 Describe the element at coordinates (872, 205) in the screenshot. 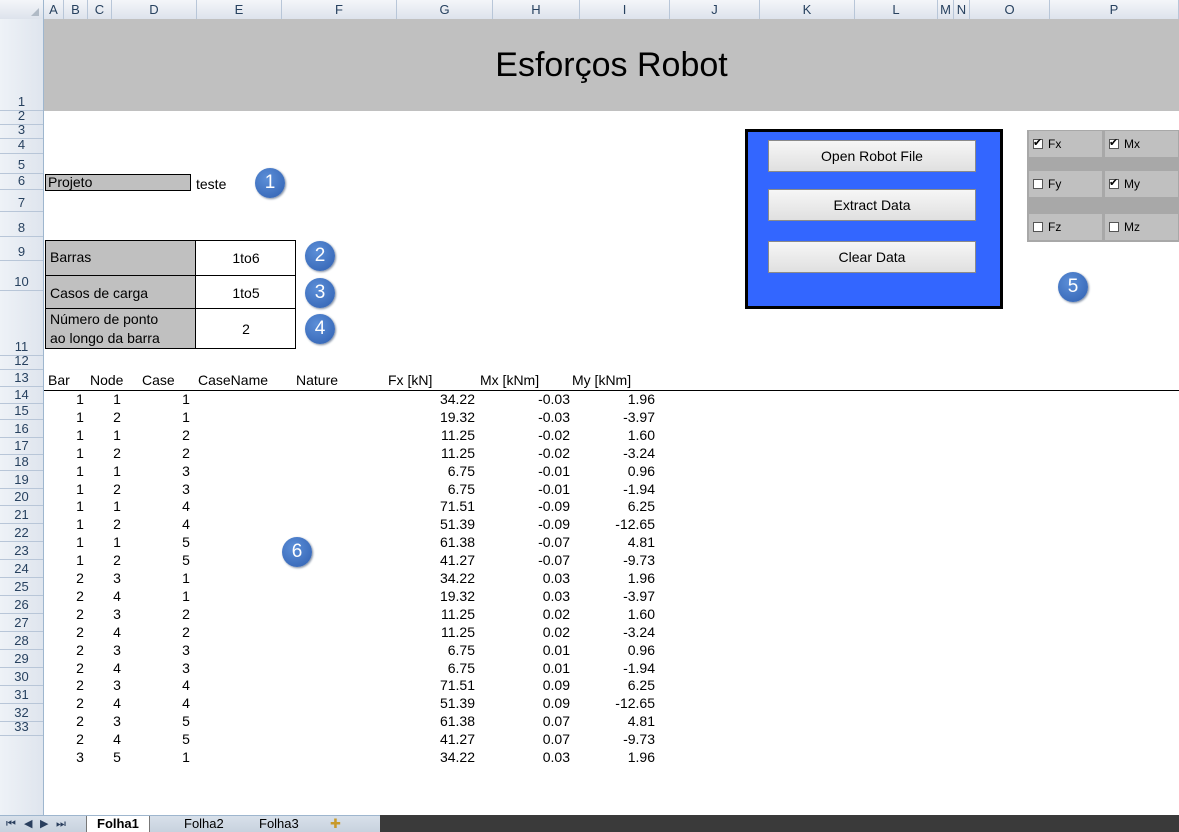

I see `extract-data-button: Extract Data` at that location.